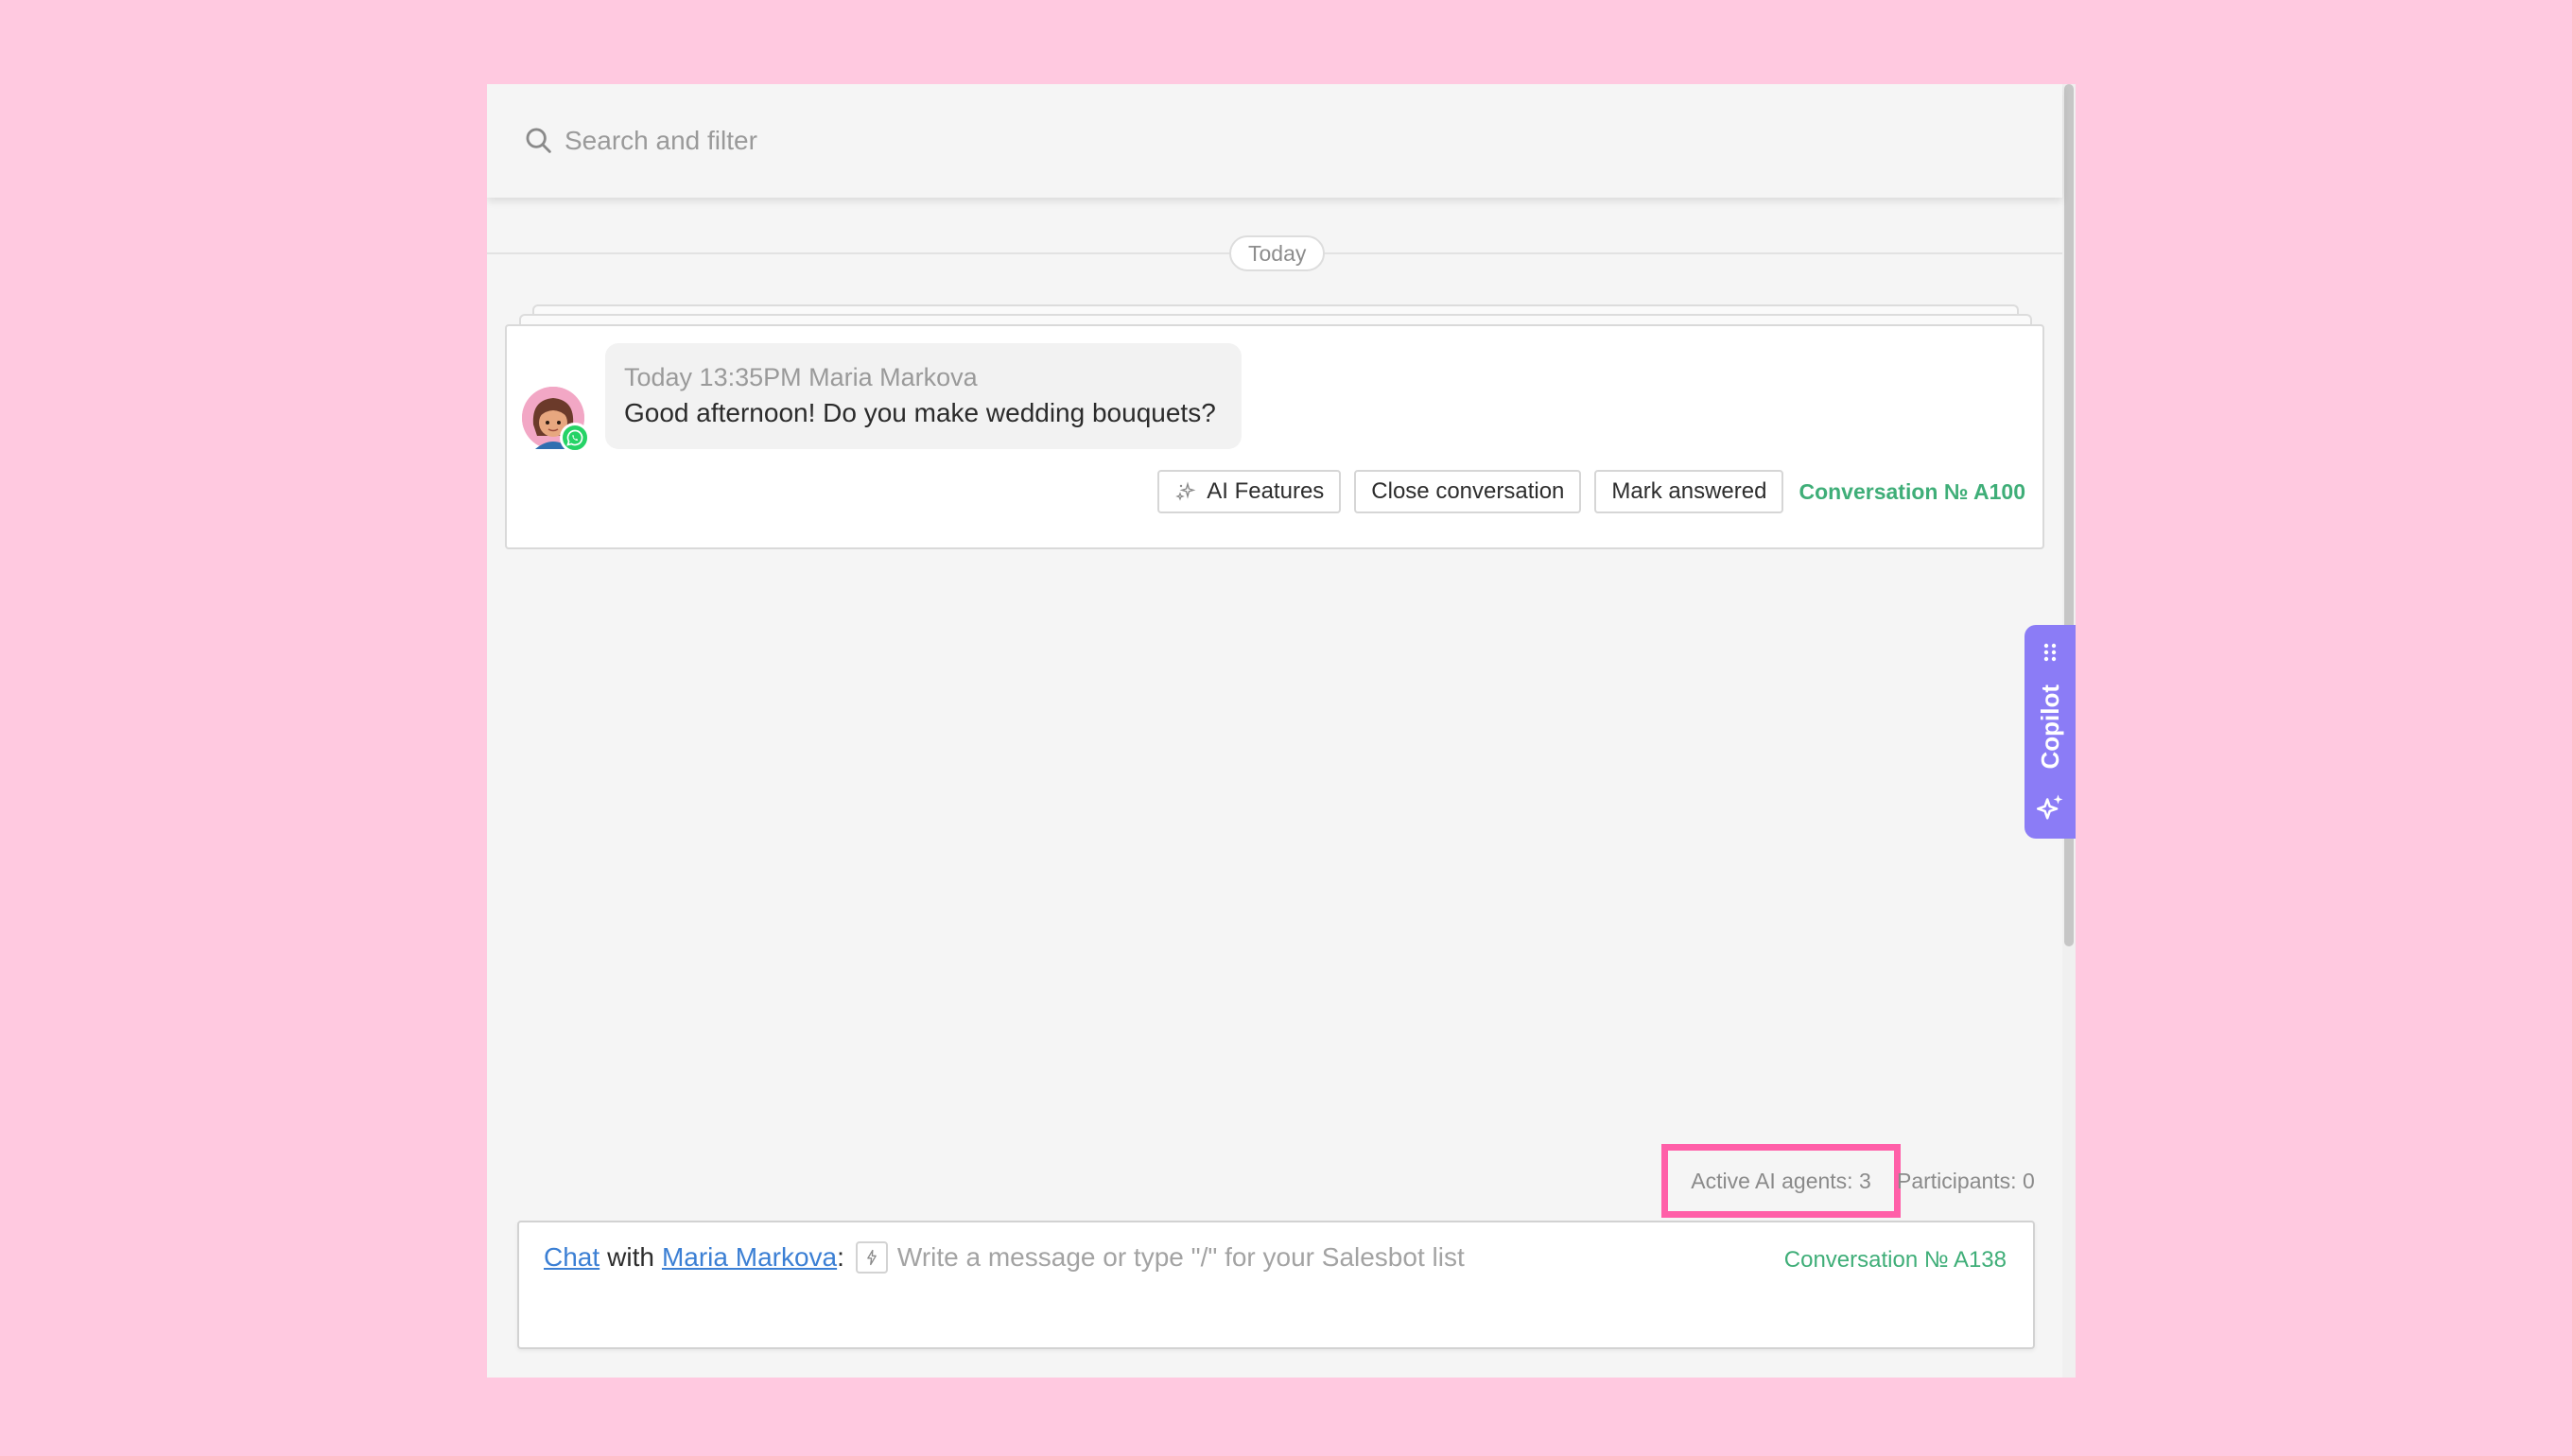 The width and height of the screenshot is (2572, 1456). I want to click on ai-features-label: AI Features, so click(1266, 491).